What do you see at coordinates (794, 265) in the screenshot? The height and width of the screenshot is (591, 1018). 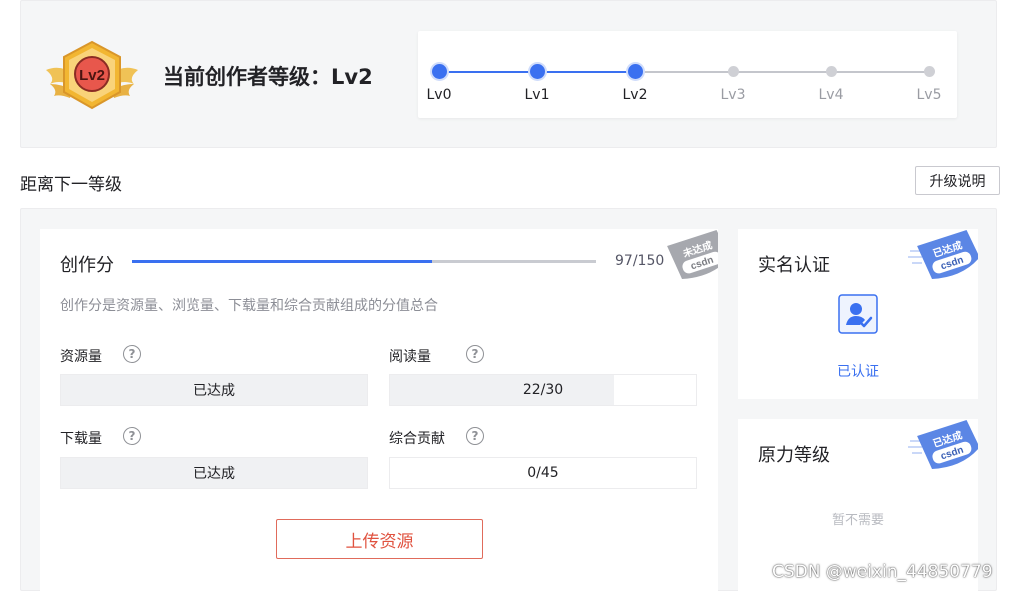 I see `realname-title: 实名认证` at bounding box center [794, 265].